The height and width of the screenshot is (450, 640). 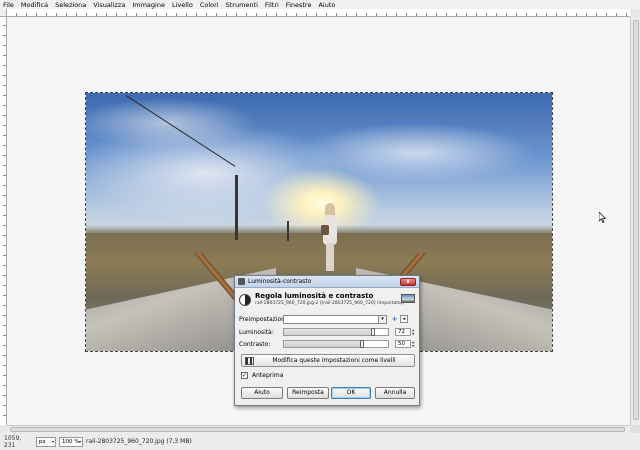 What do you see at coordinates (8, 5) in the screenshot?
I see `menu-file: File` at bounding box center [8, 5].